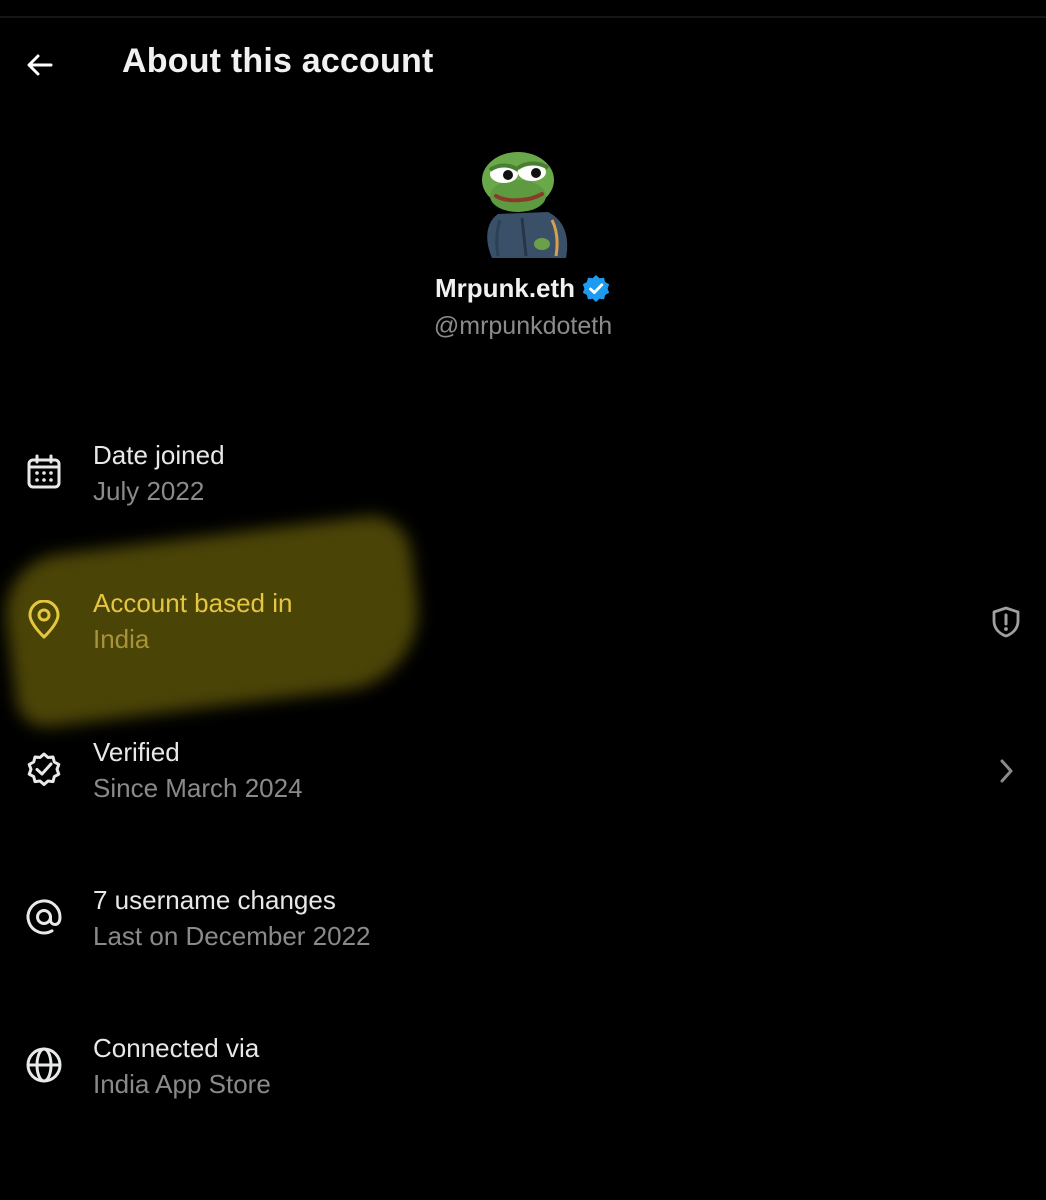 The image size is (1046, 1200). Describe the element at coordinates (176, 1048) in the screenshot. I see `row-title: Connected via` at that location.